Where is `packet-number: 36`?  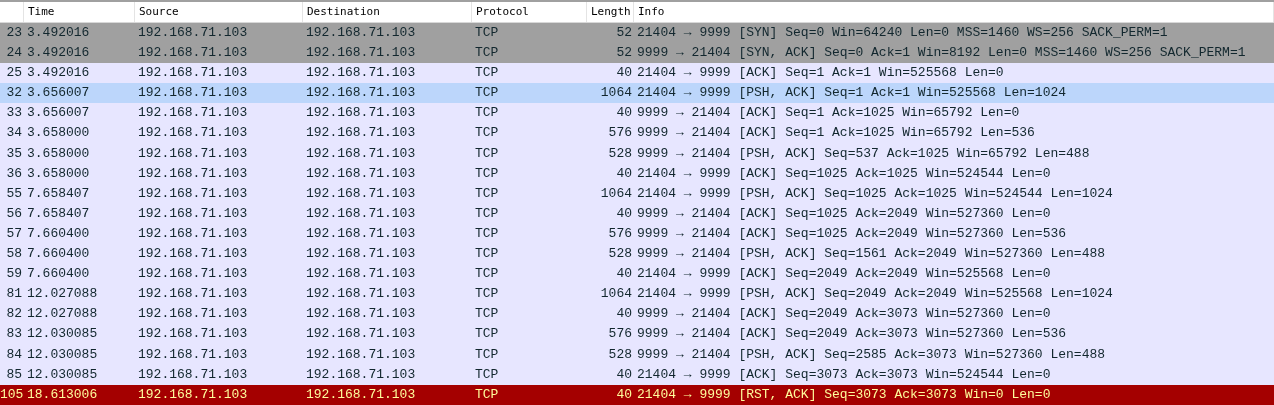 packet-number: 36 is located at coordinates (14, 173).